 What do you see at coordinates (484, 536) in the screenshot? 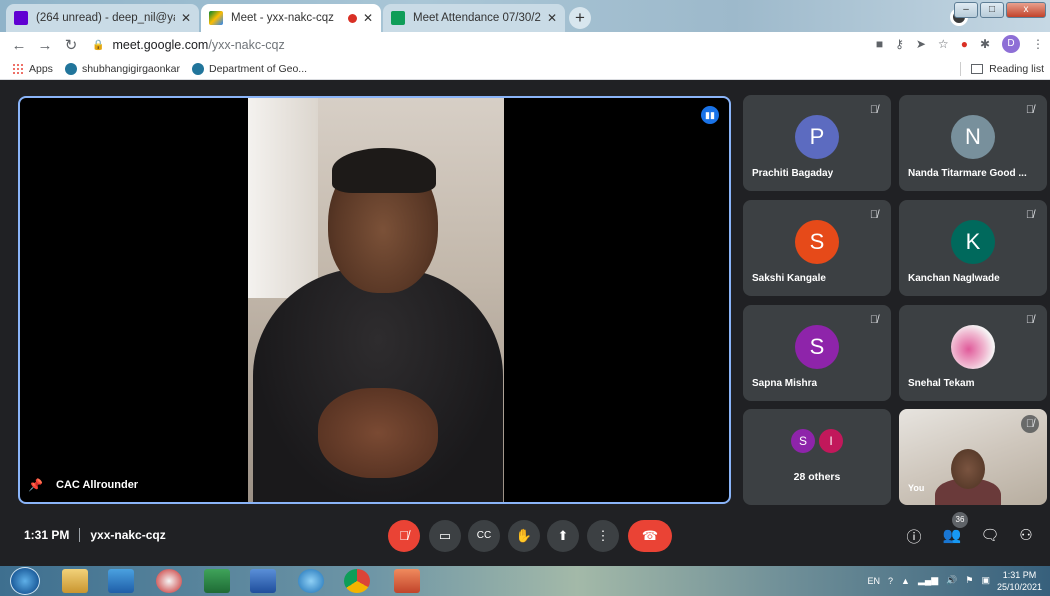
I see `captions-button: CC` at bounding box center [484, 536].